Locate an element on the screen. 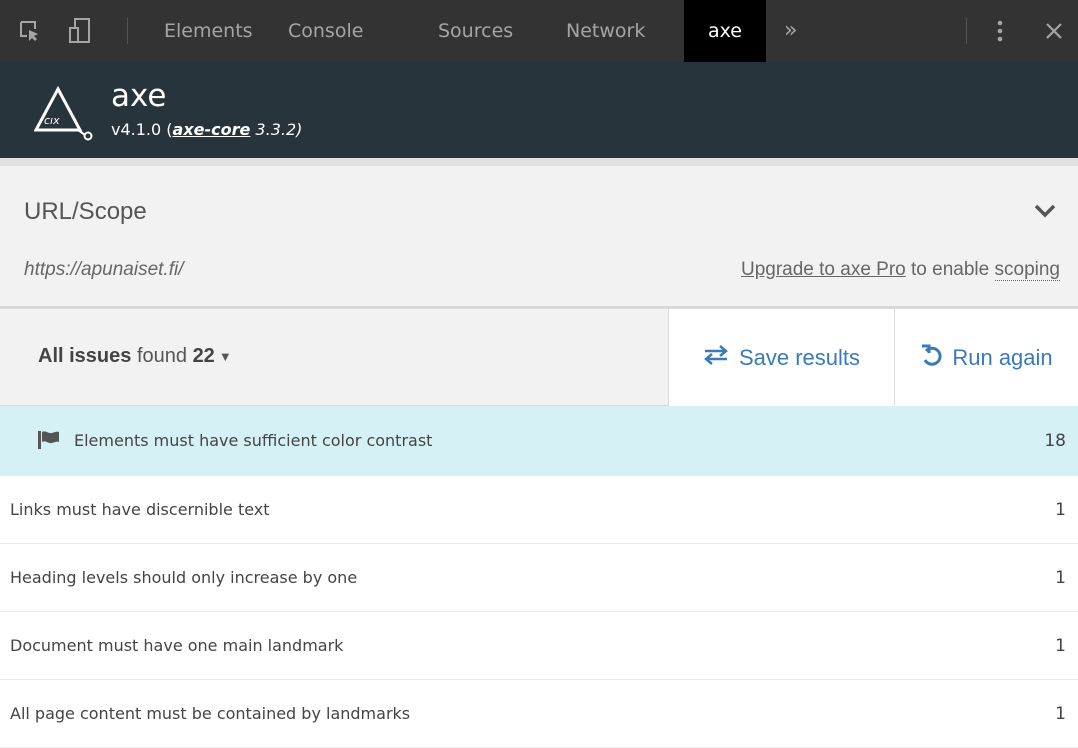 The image size is (1078, 748). tab-console: Console is located at coordinates (325, 31).